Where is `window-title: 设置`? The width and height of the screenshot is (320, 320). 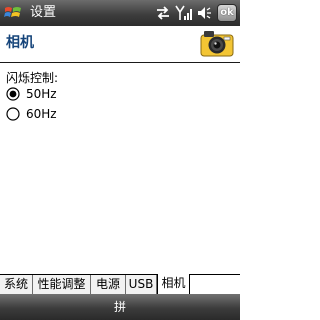 window-title: 设置 is located at coordinates (43, 12).